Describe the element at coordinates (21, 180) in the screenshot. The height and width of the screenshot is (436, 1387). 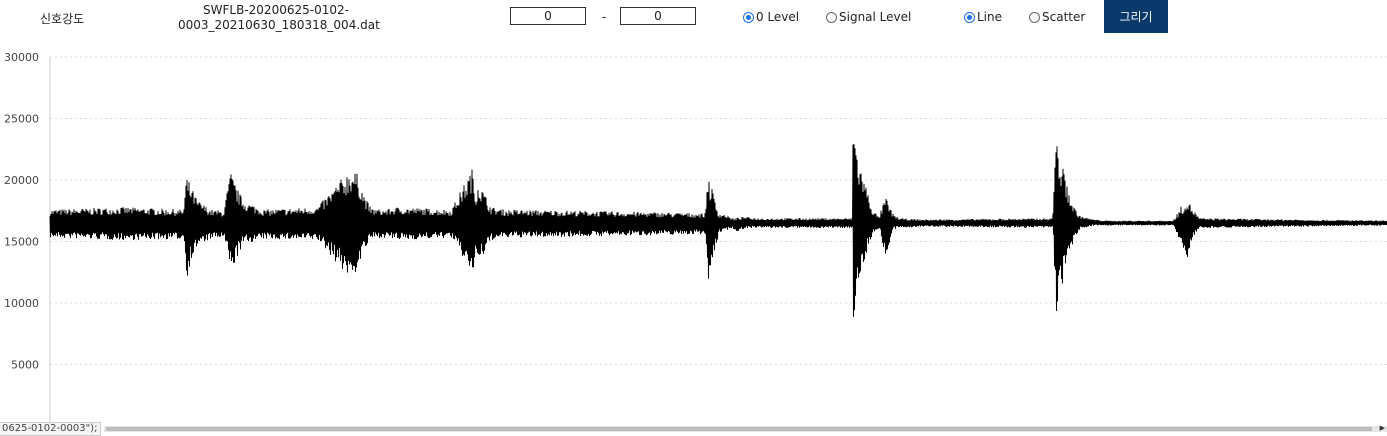
I see `y-tick-label-20000: 20000` at that location.